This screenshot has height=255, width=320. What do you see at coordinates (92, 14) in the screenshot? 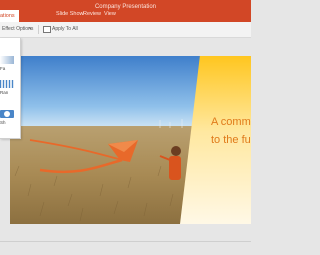
I see `tab-review: Review` at bounding box center [92, 14].